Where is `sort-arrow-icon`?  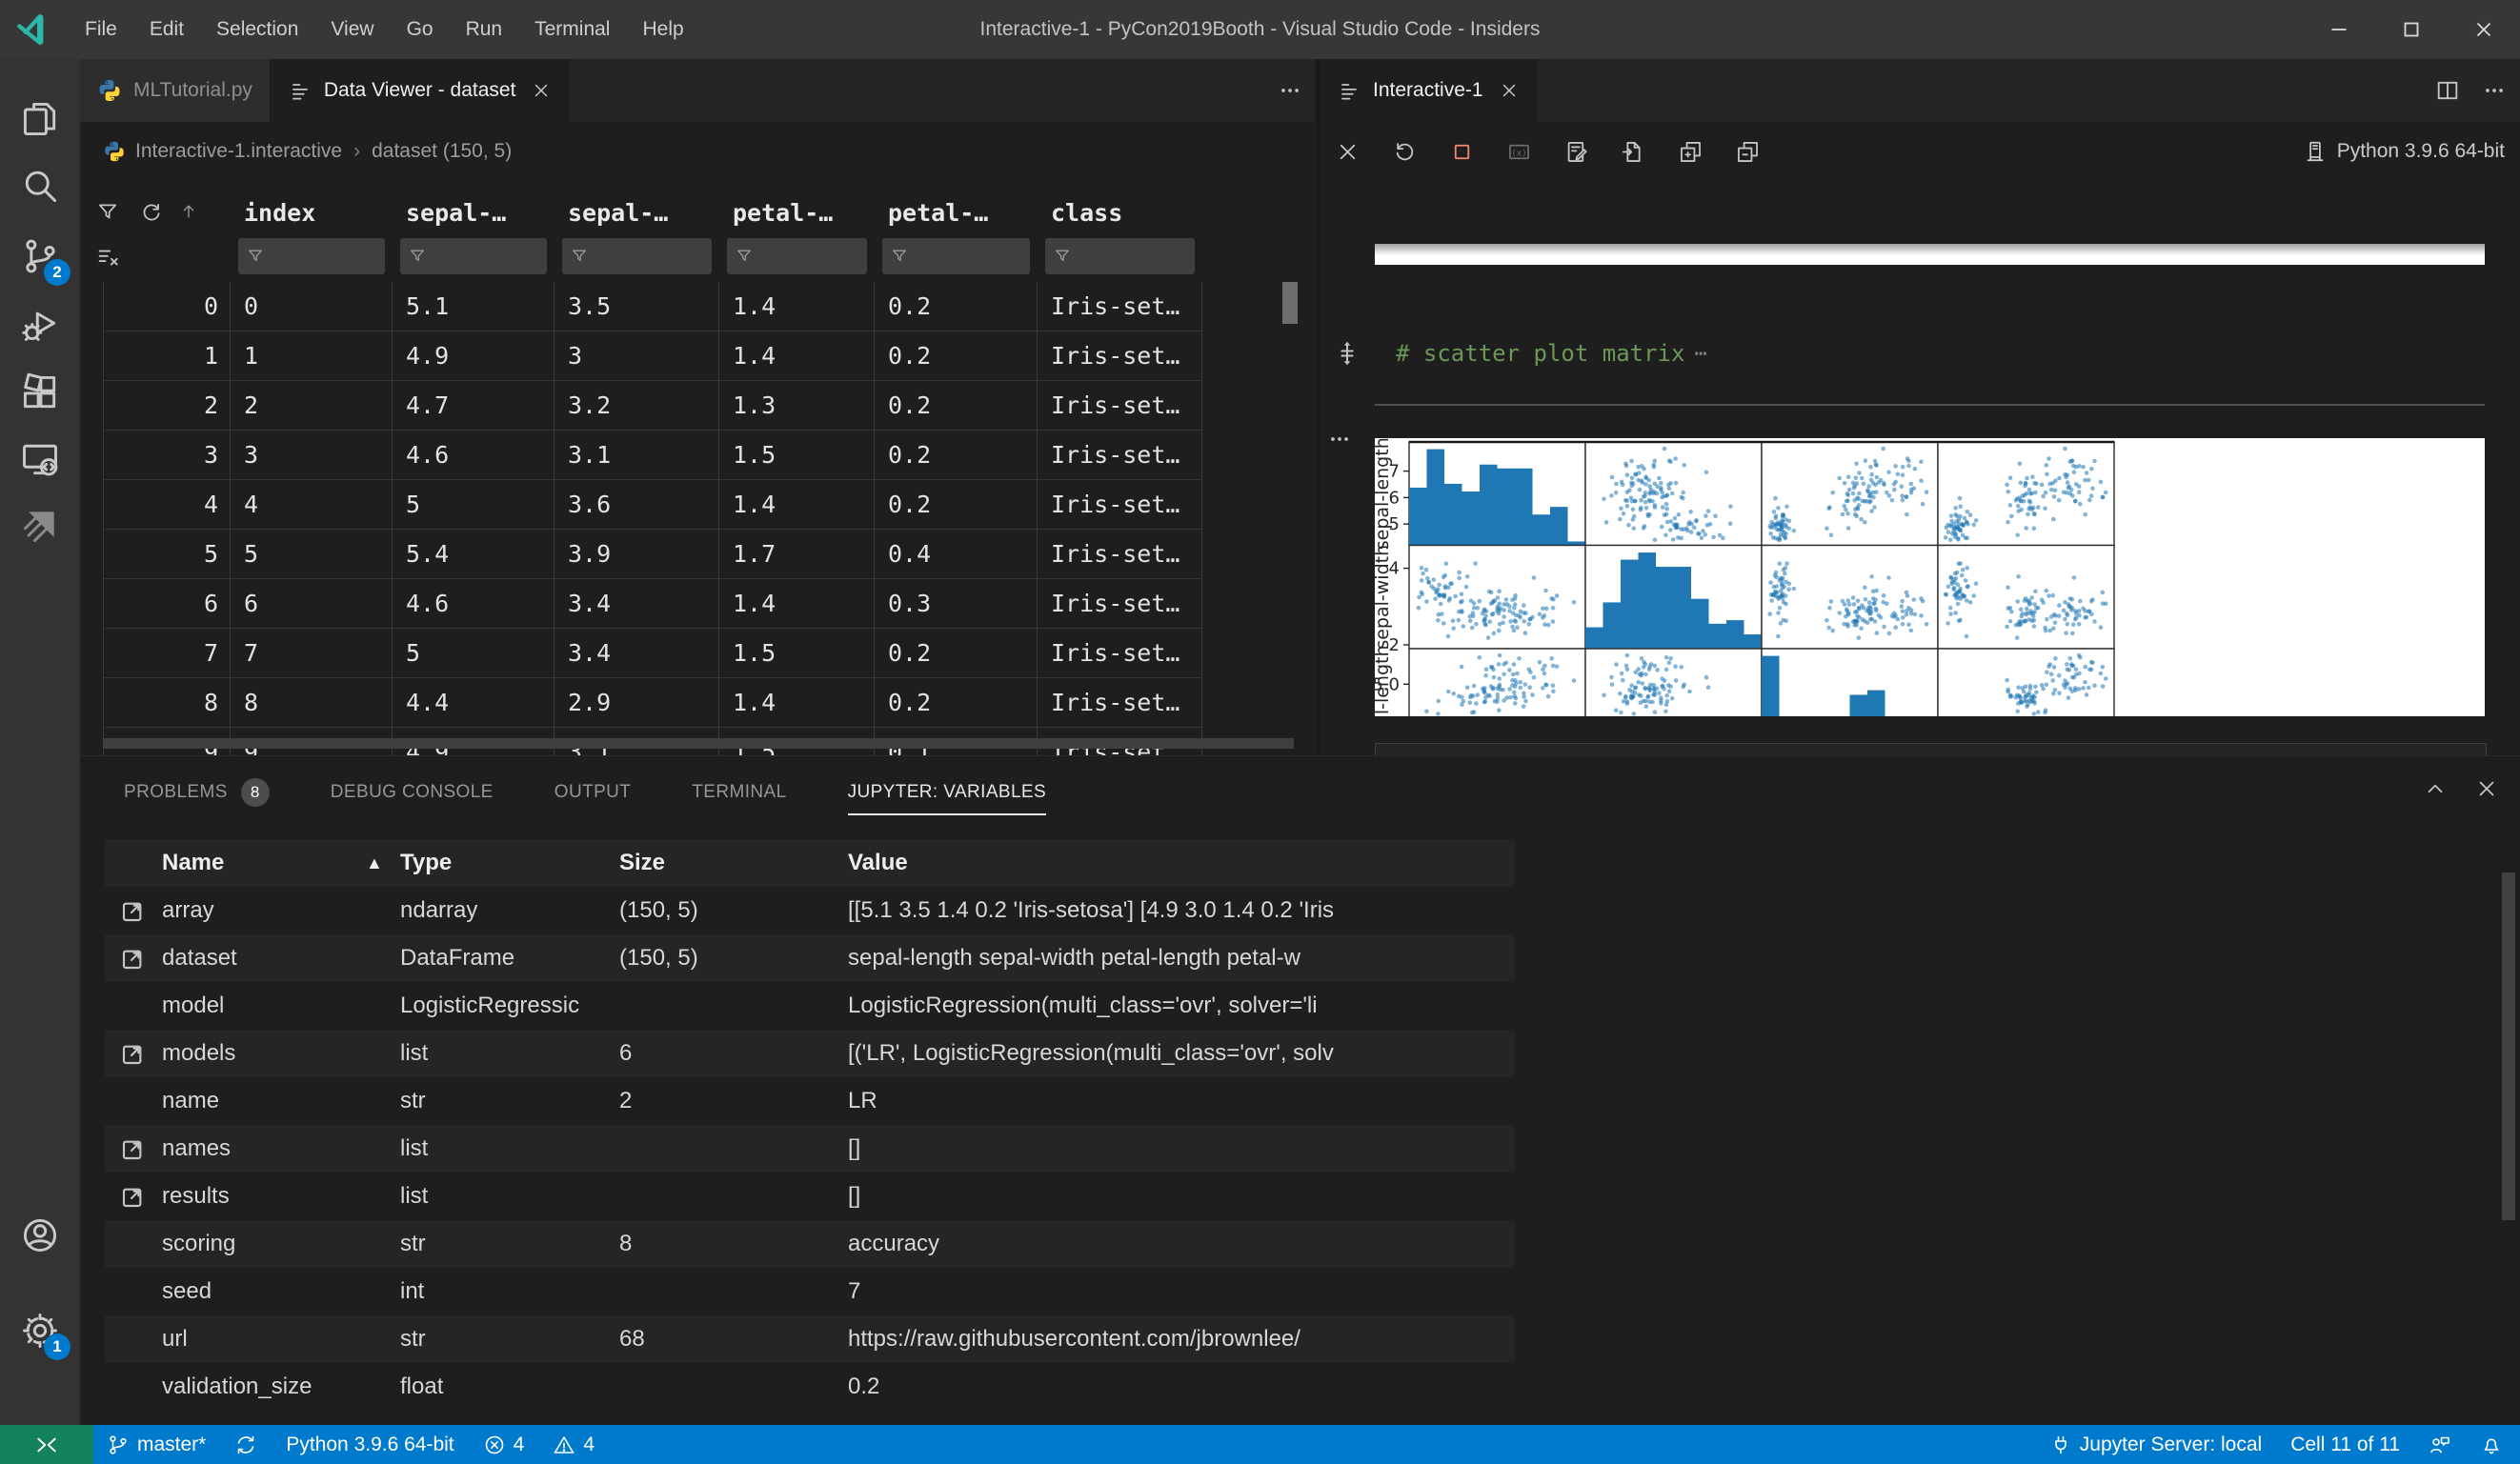 sort-arrow-icon is located at coordinates (189, 211).